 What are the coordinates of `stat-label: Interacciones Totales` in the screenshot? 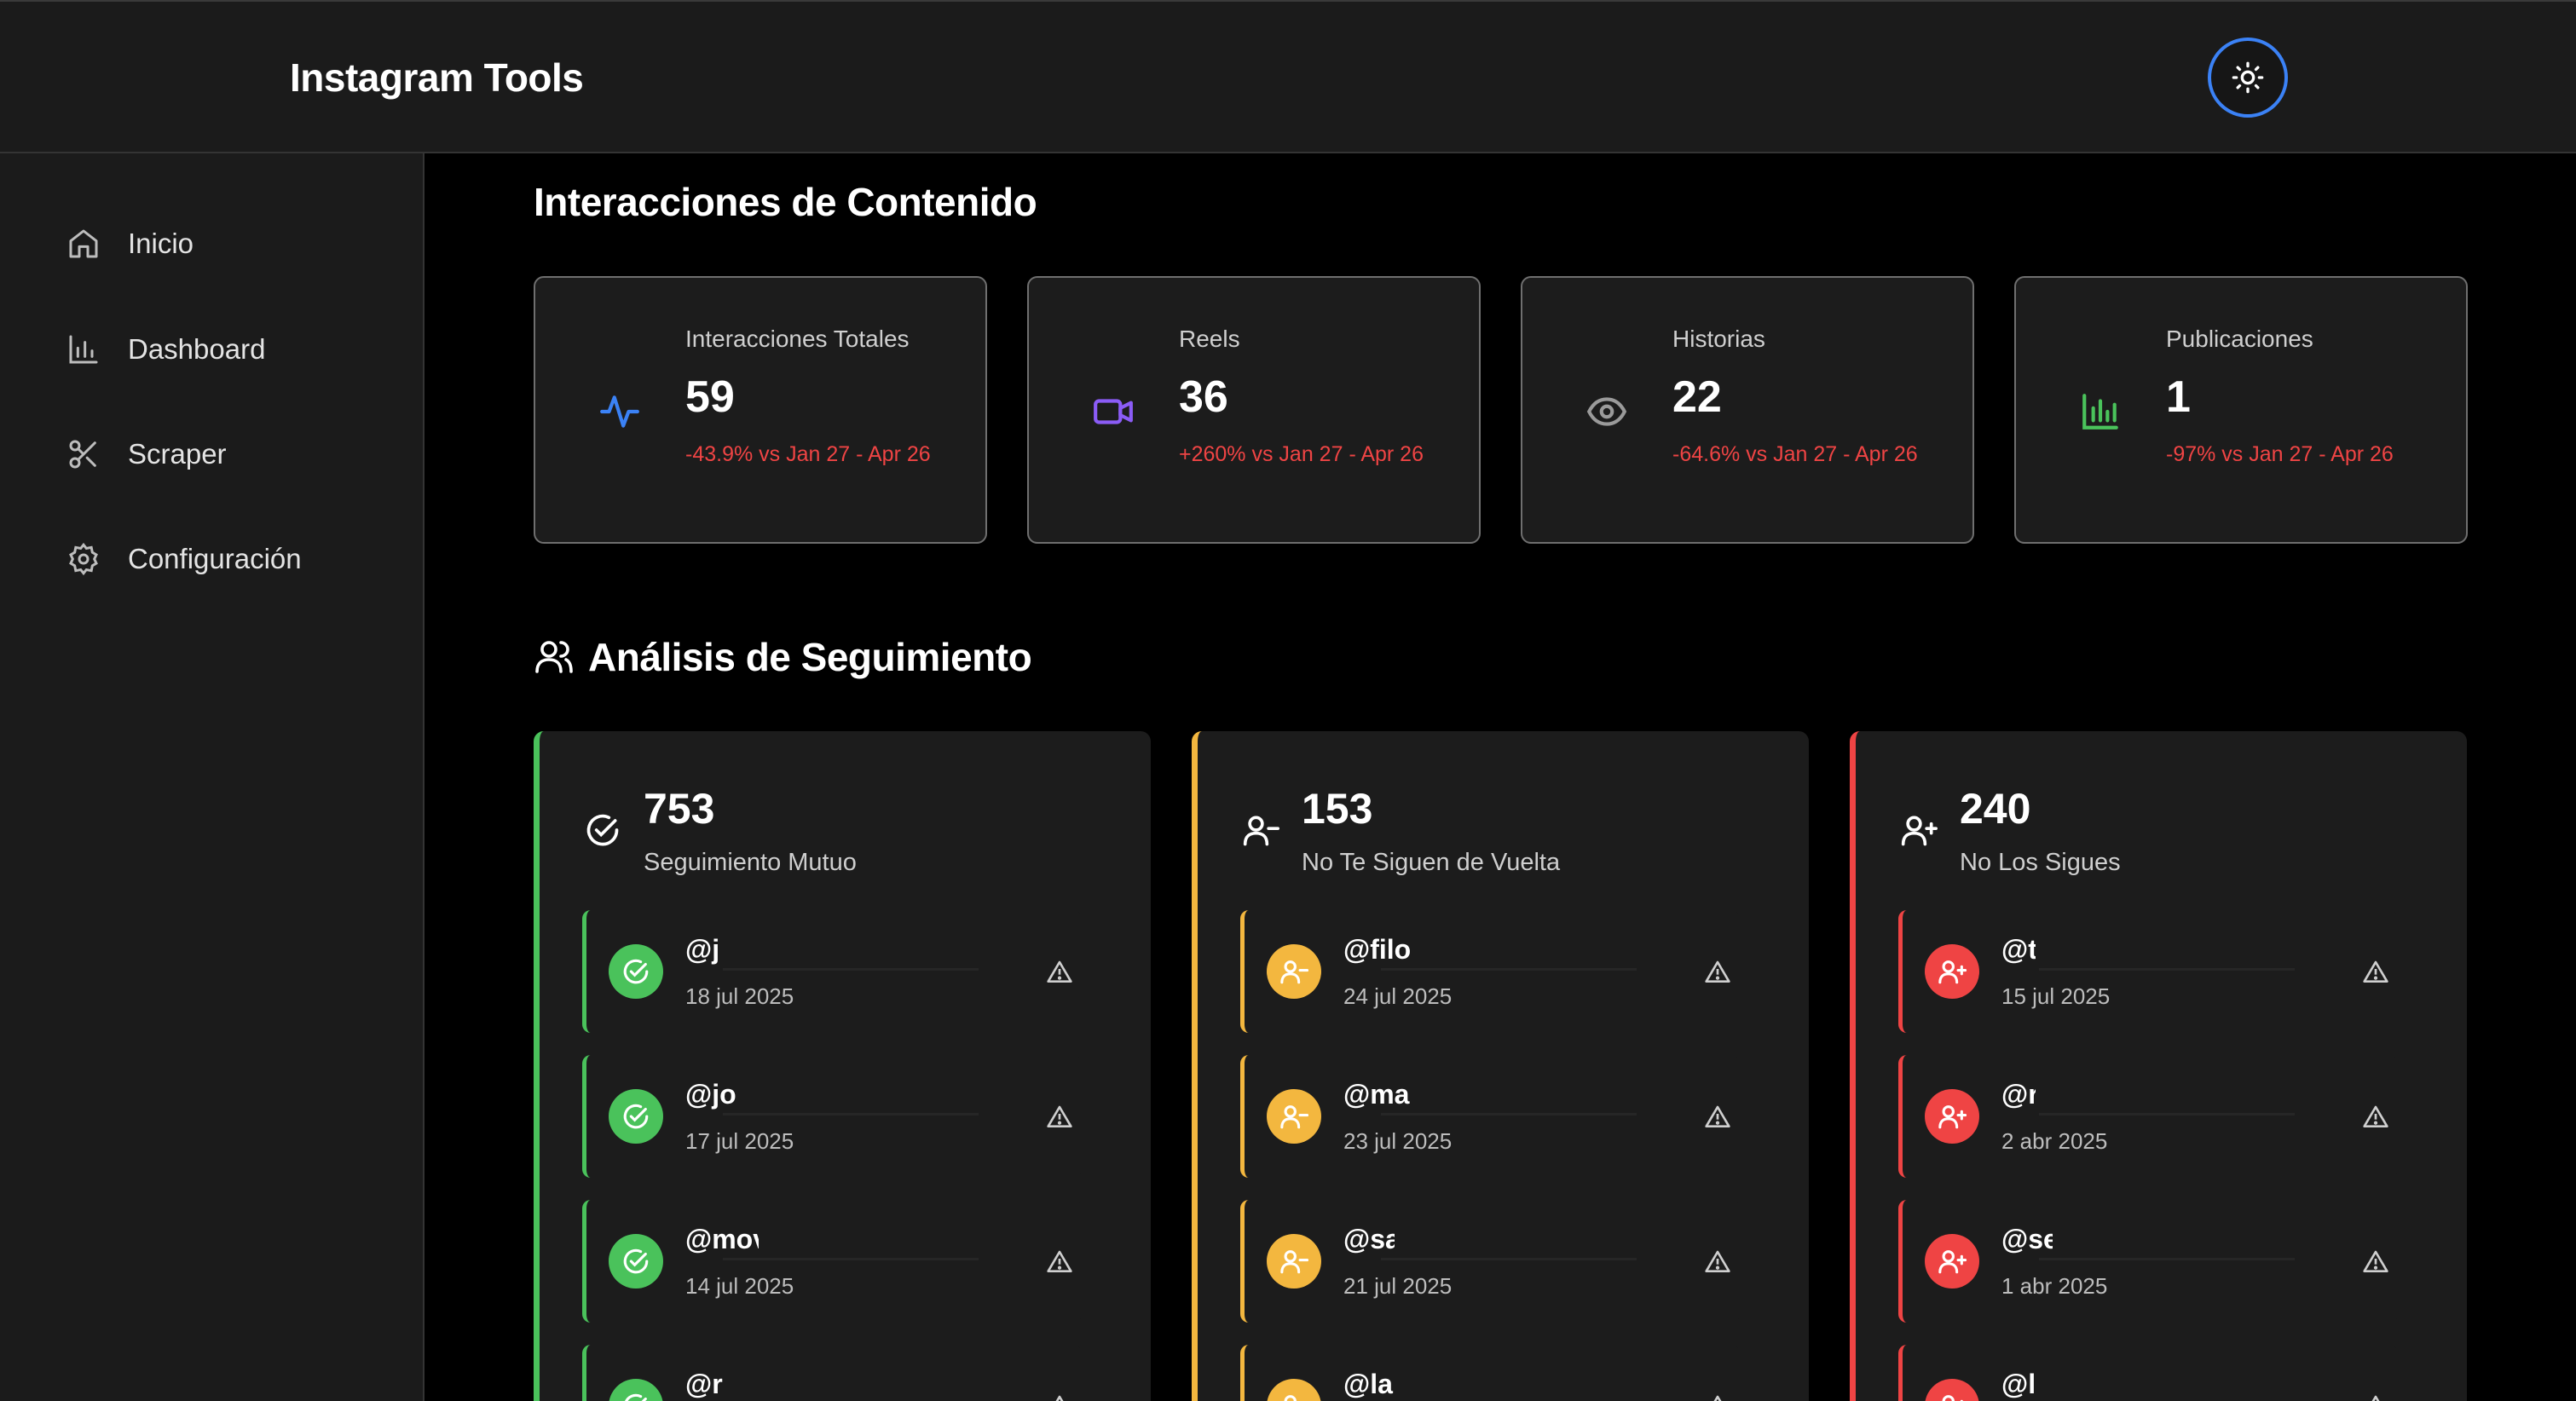 It's located at (797, 339).